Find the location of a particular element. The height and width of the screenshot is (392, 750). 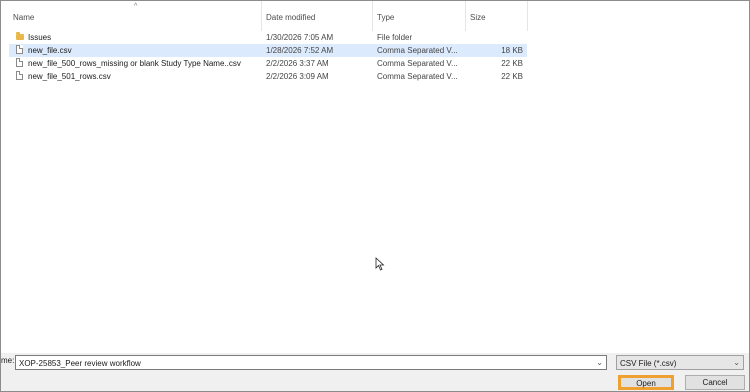

column-header-date-modified: Date modified is located at coordinates (317, 16).